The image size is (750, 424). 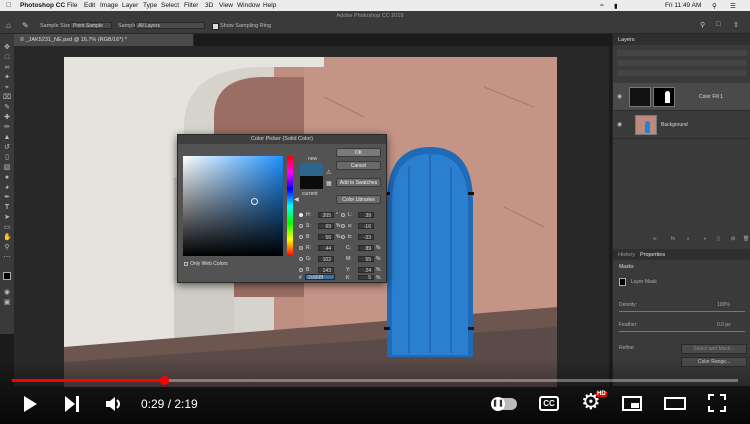 I want to click on l-field: 39, so click(x=366, y=215).